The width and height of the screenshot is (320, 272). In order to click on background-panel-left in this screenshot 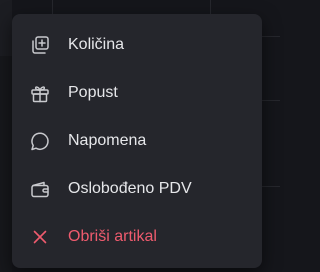, I will do `click(6, 28)`.